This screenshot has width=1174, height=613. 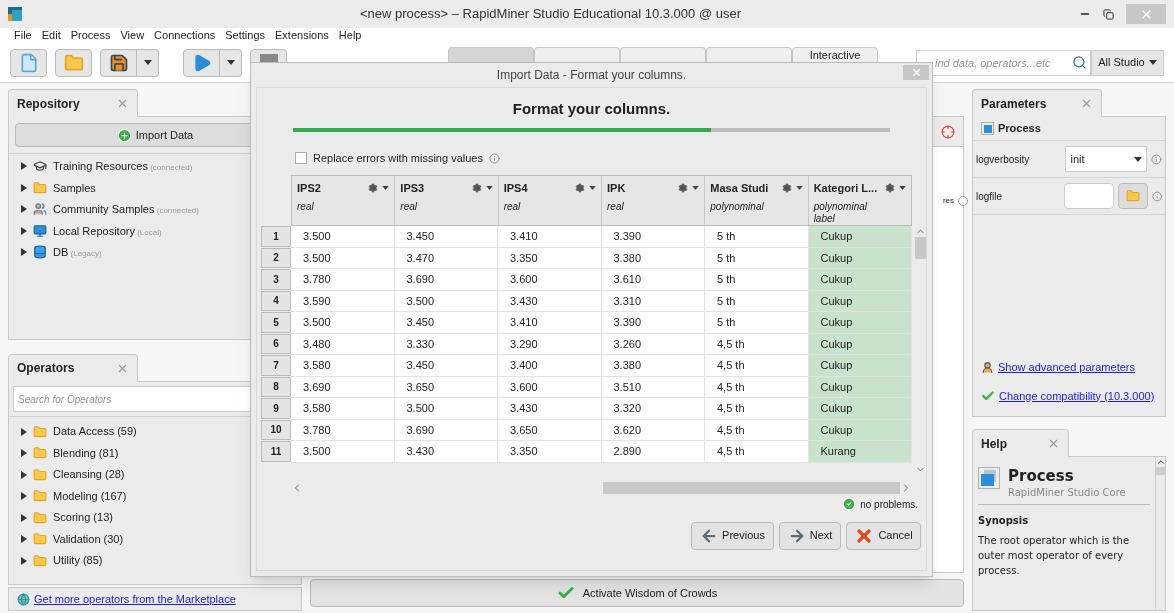 What do you see at coordinates (40, 539) in the screenshot?
I see `folder-icon` at bounding box center [40, 539].